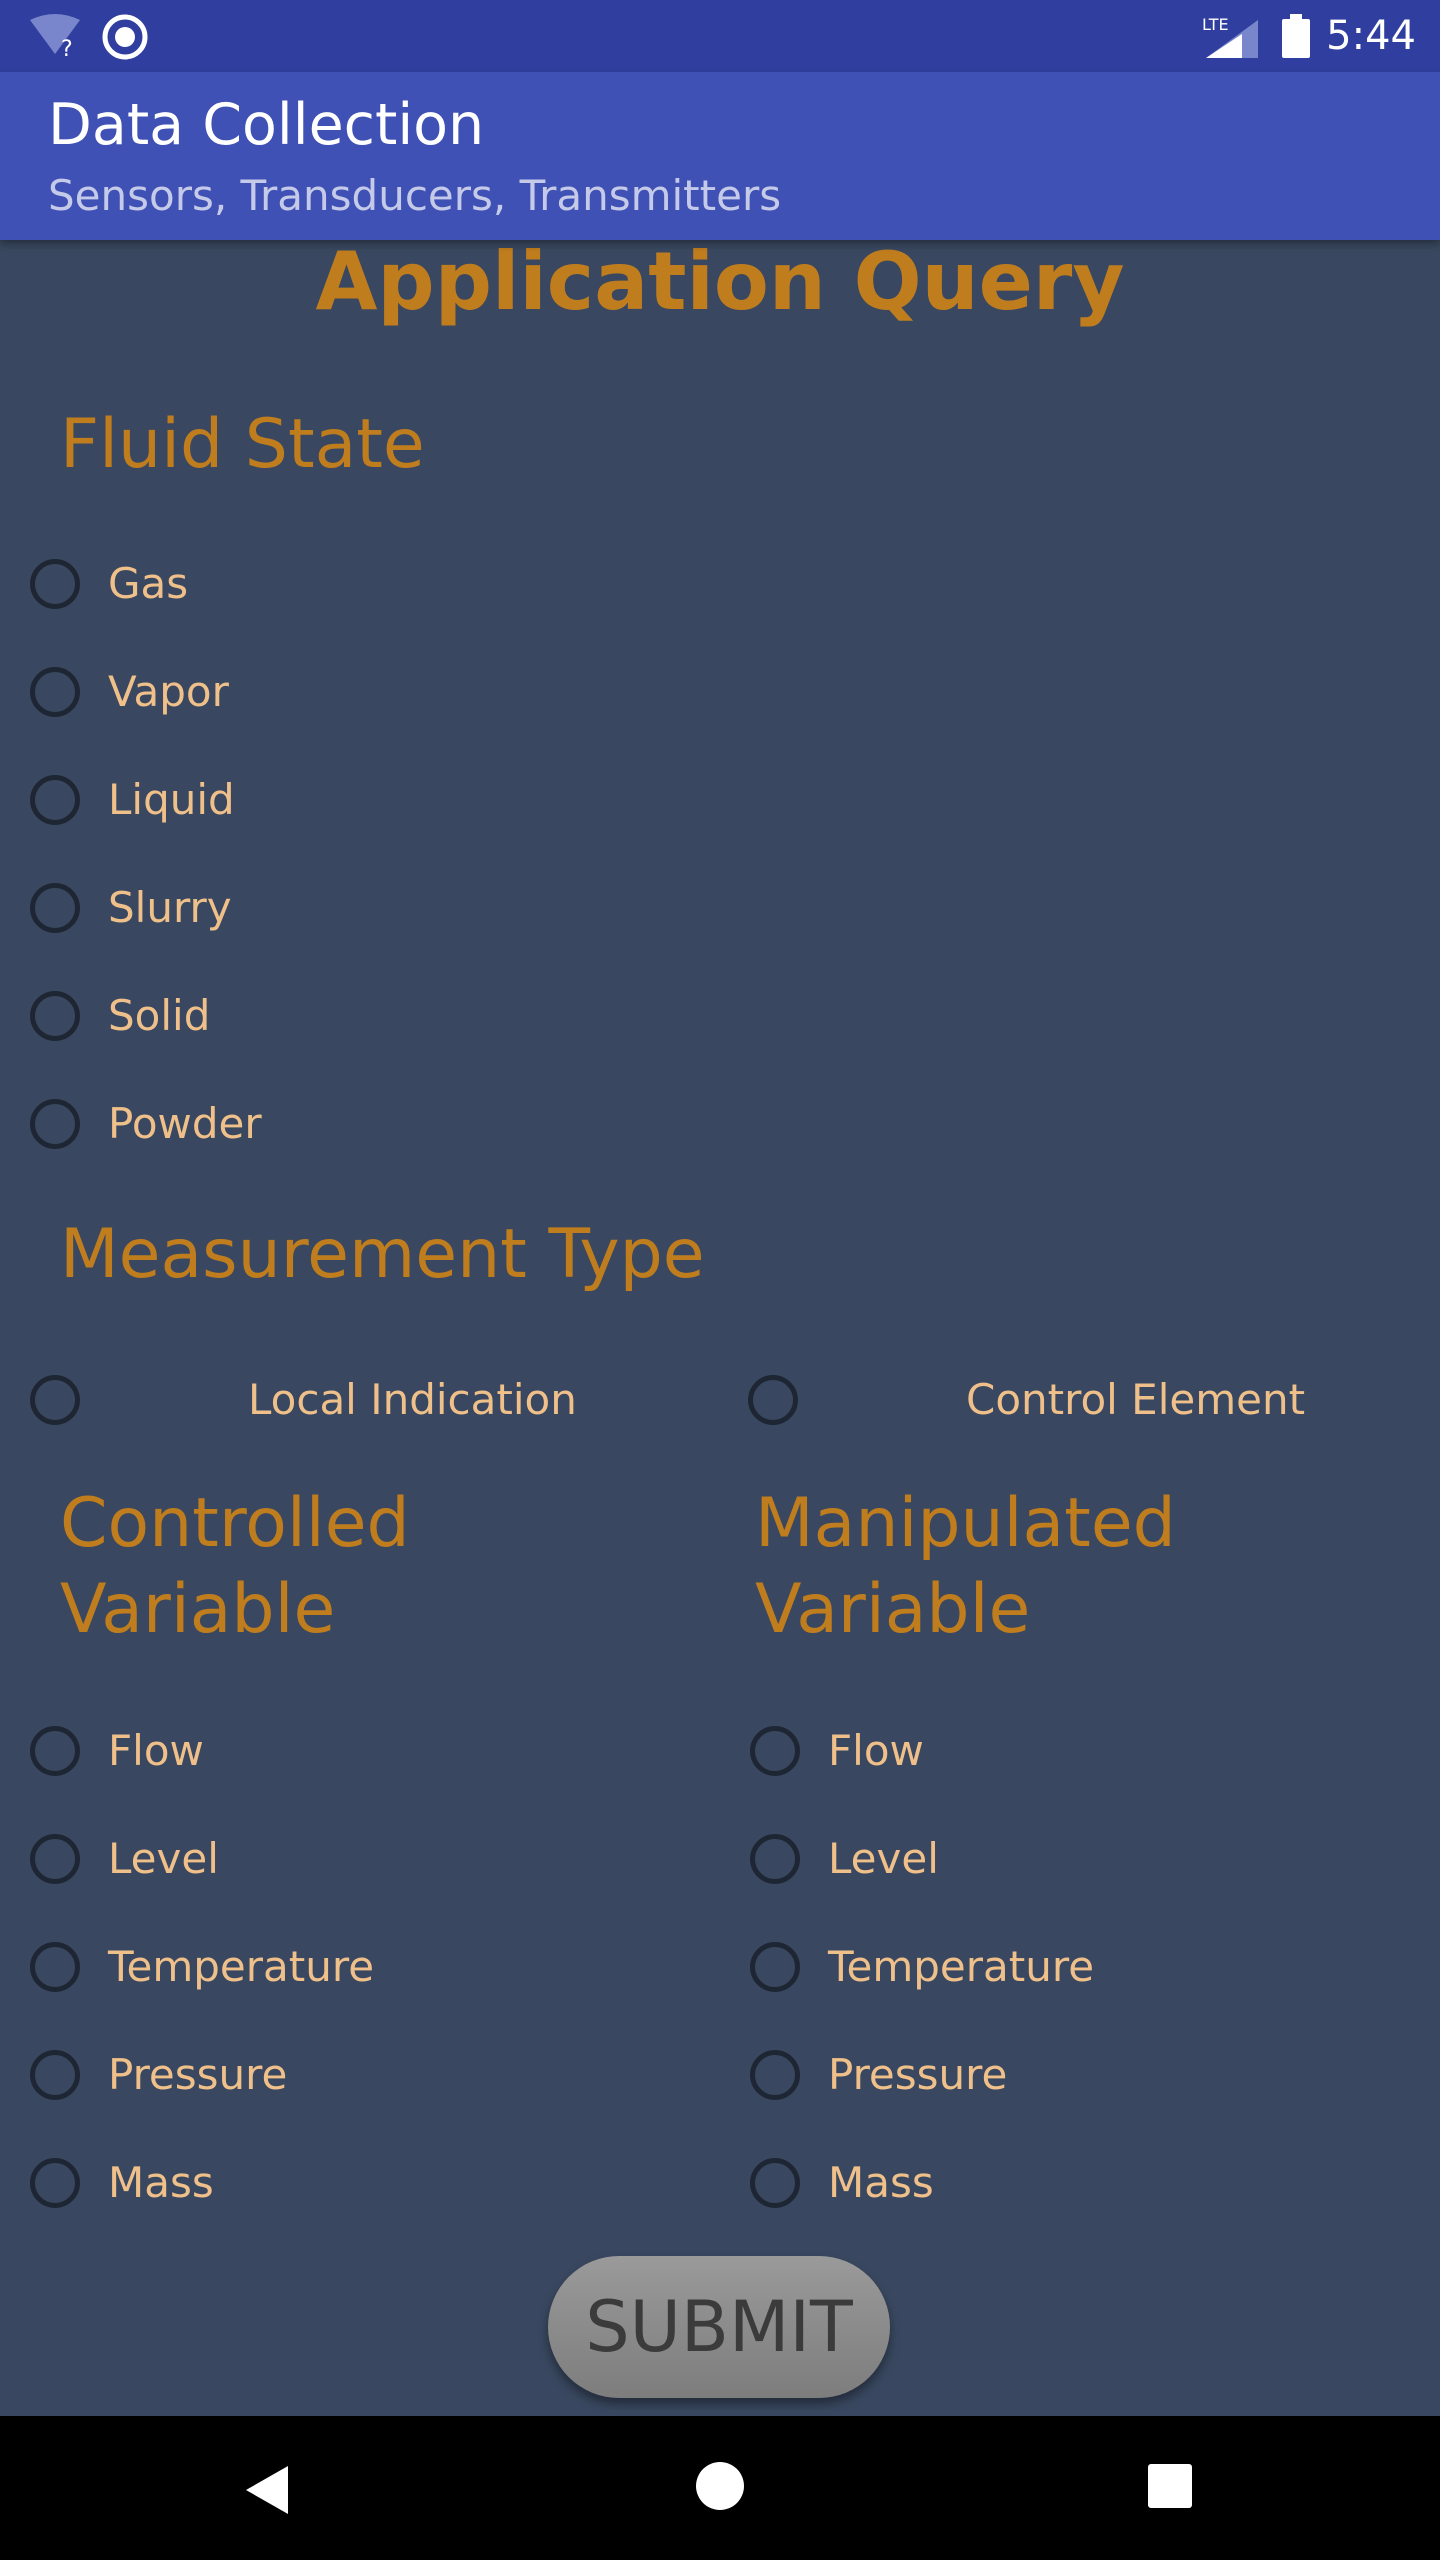  Describe the element at coordinates (1371, 36) in the screenshot. I see `status-time: 5:44` at that location.